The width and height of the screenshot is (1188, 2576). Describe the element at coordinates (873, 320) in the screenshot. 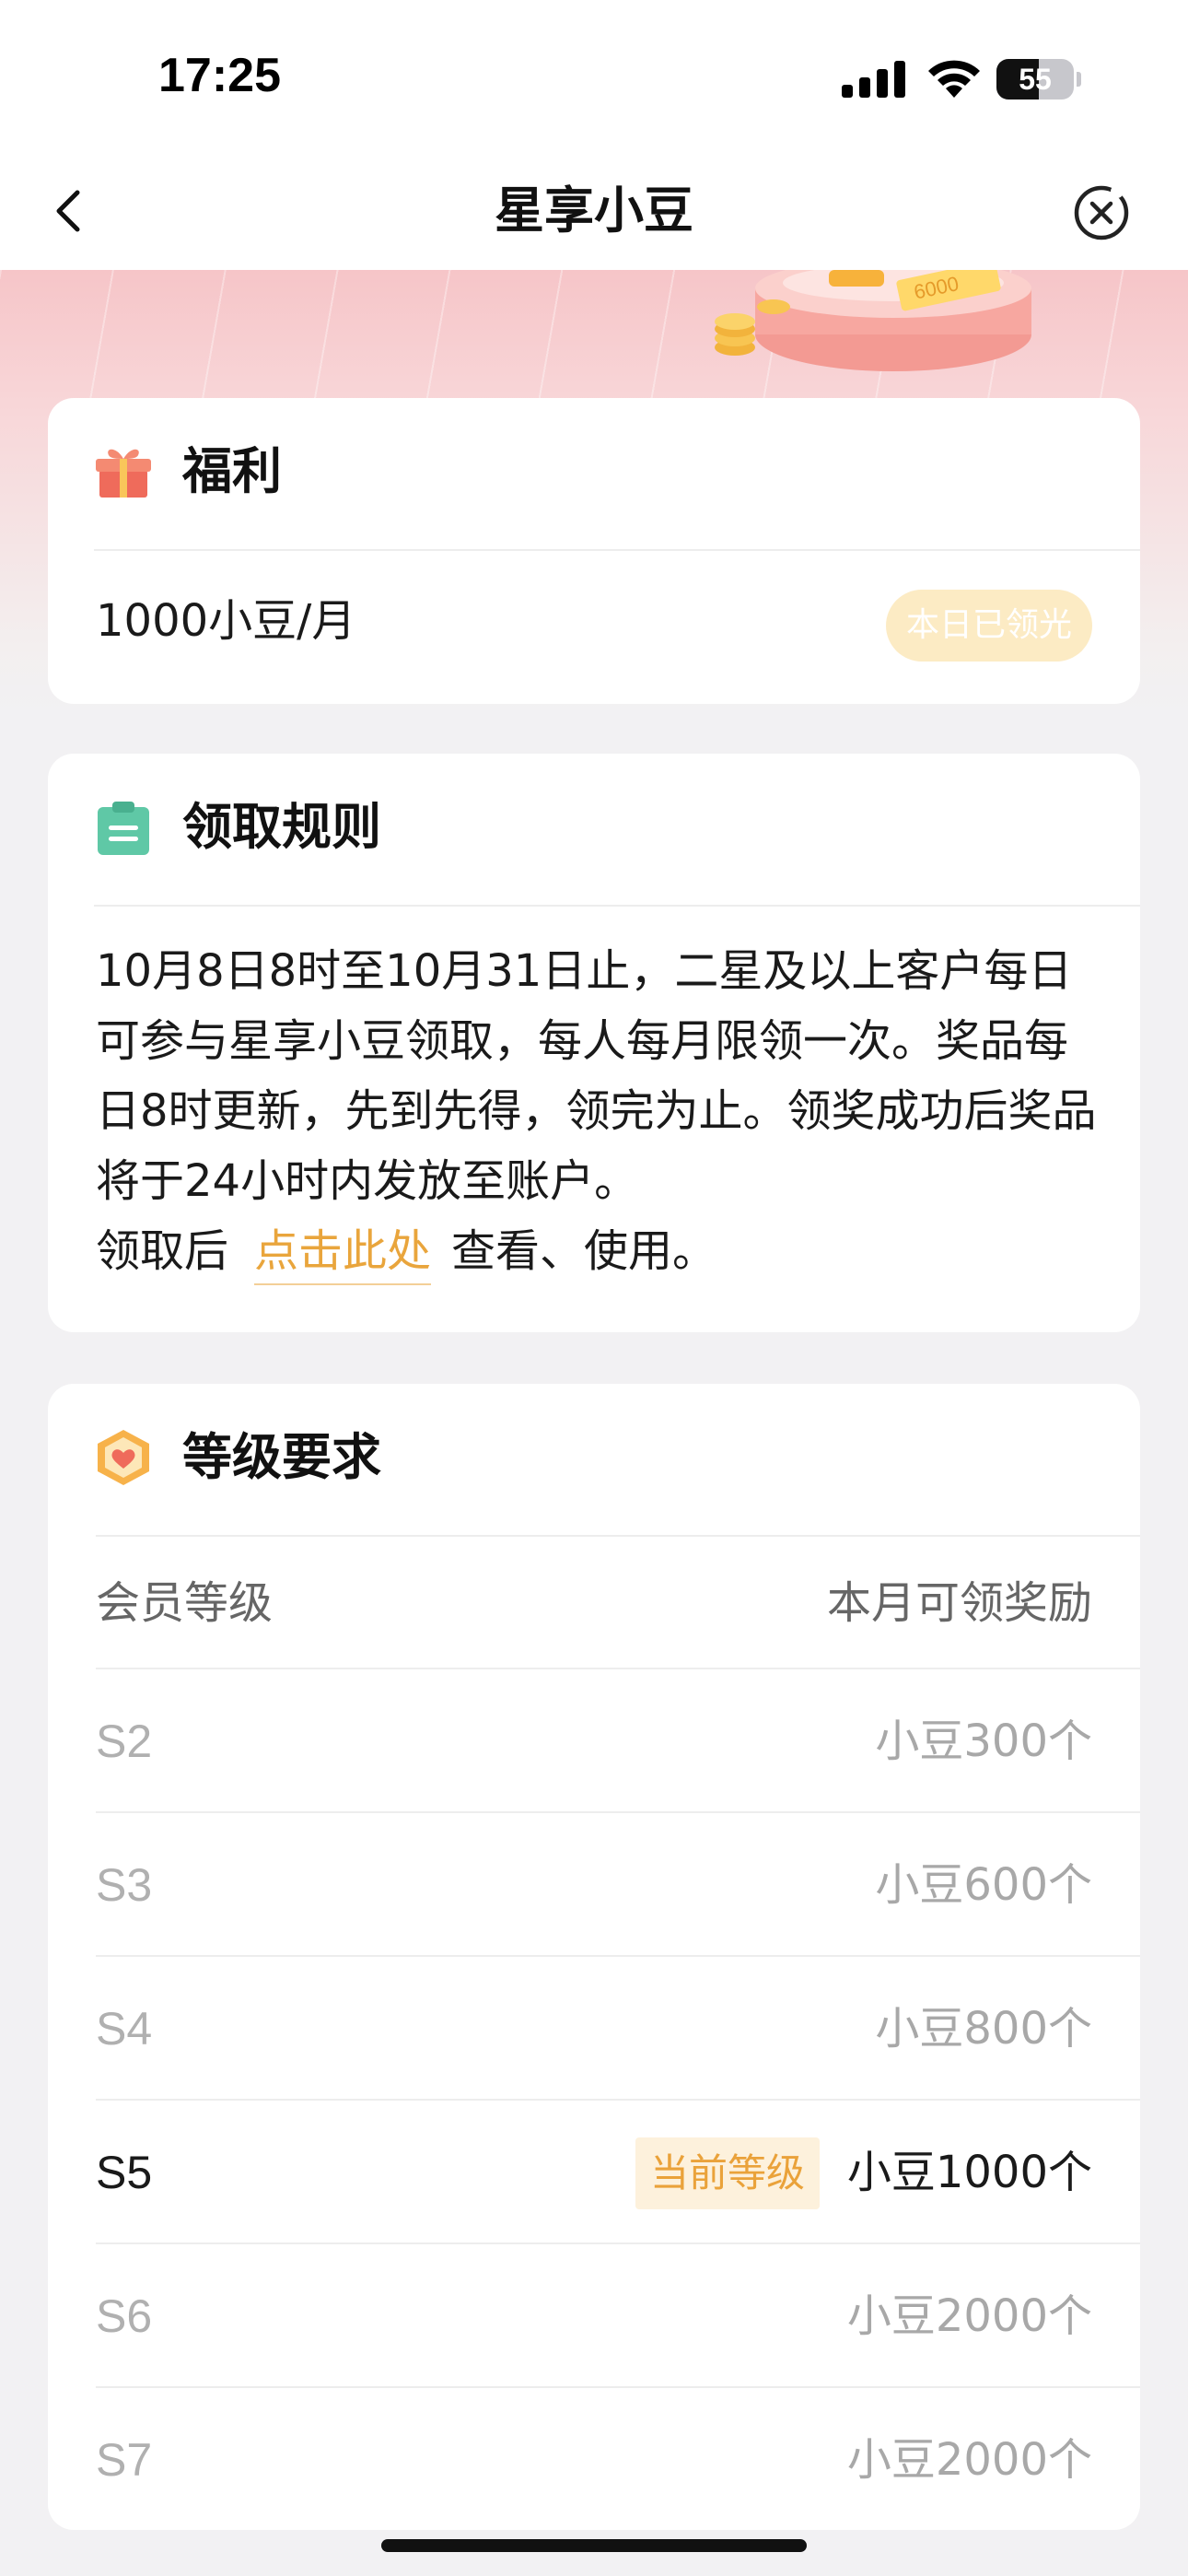

I see `coin-pedestal-illustration: 6000` at that location.